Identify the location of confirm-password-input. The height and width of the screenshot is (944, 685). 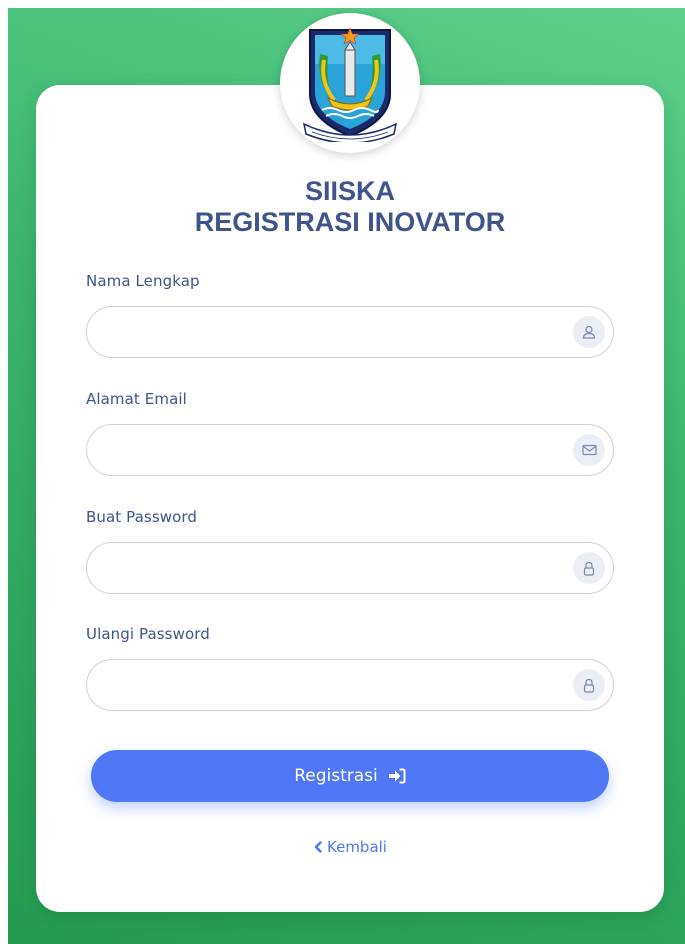
(334, 686).